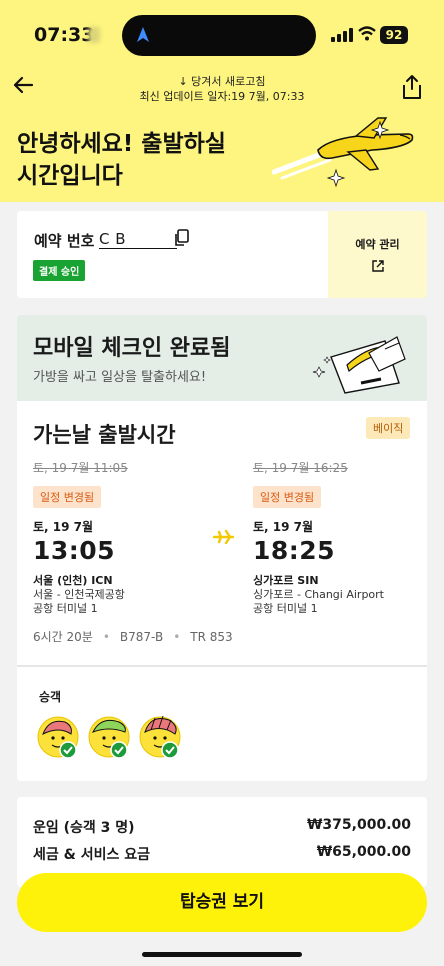 Image resolution: width=444 pixels, height=966 pixels. Describe the element at coordinates (343, 152) in the screenshot. I see `airplane-illustration` at that location.